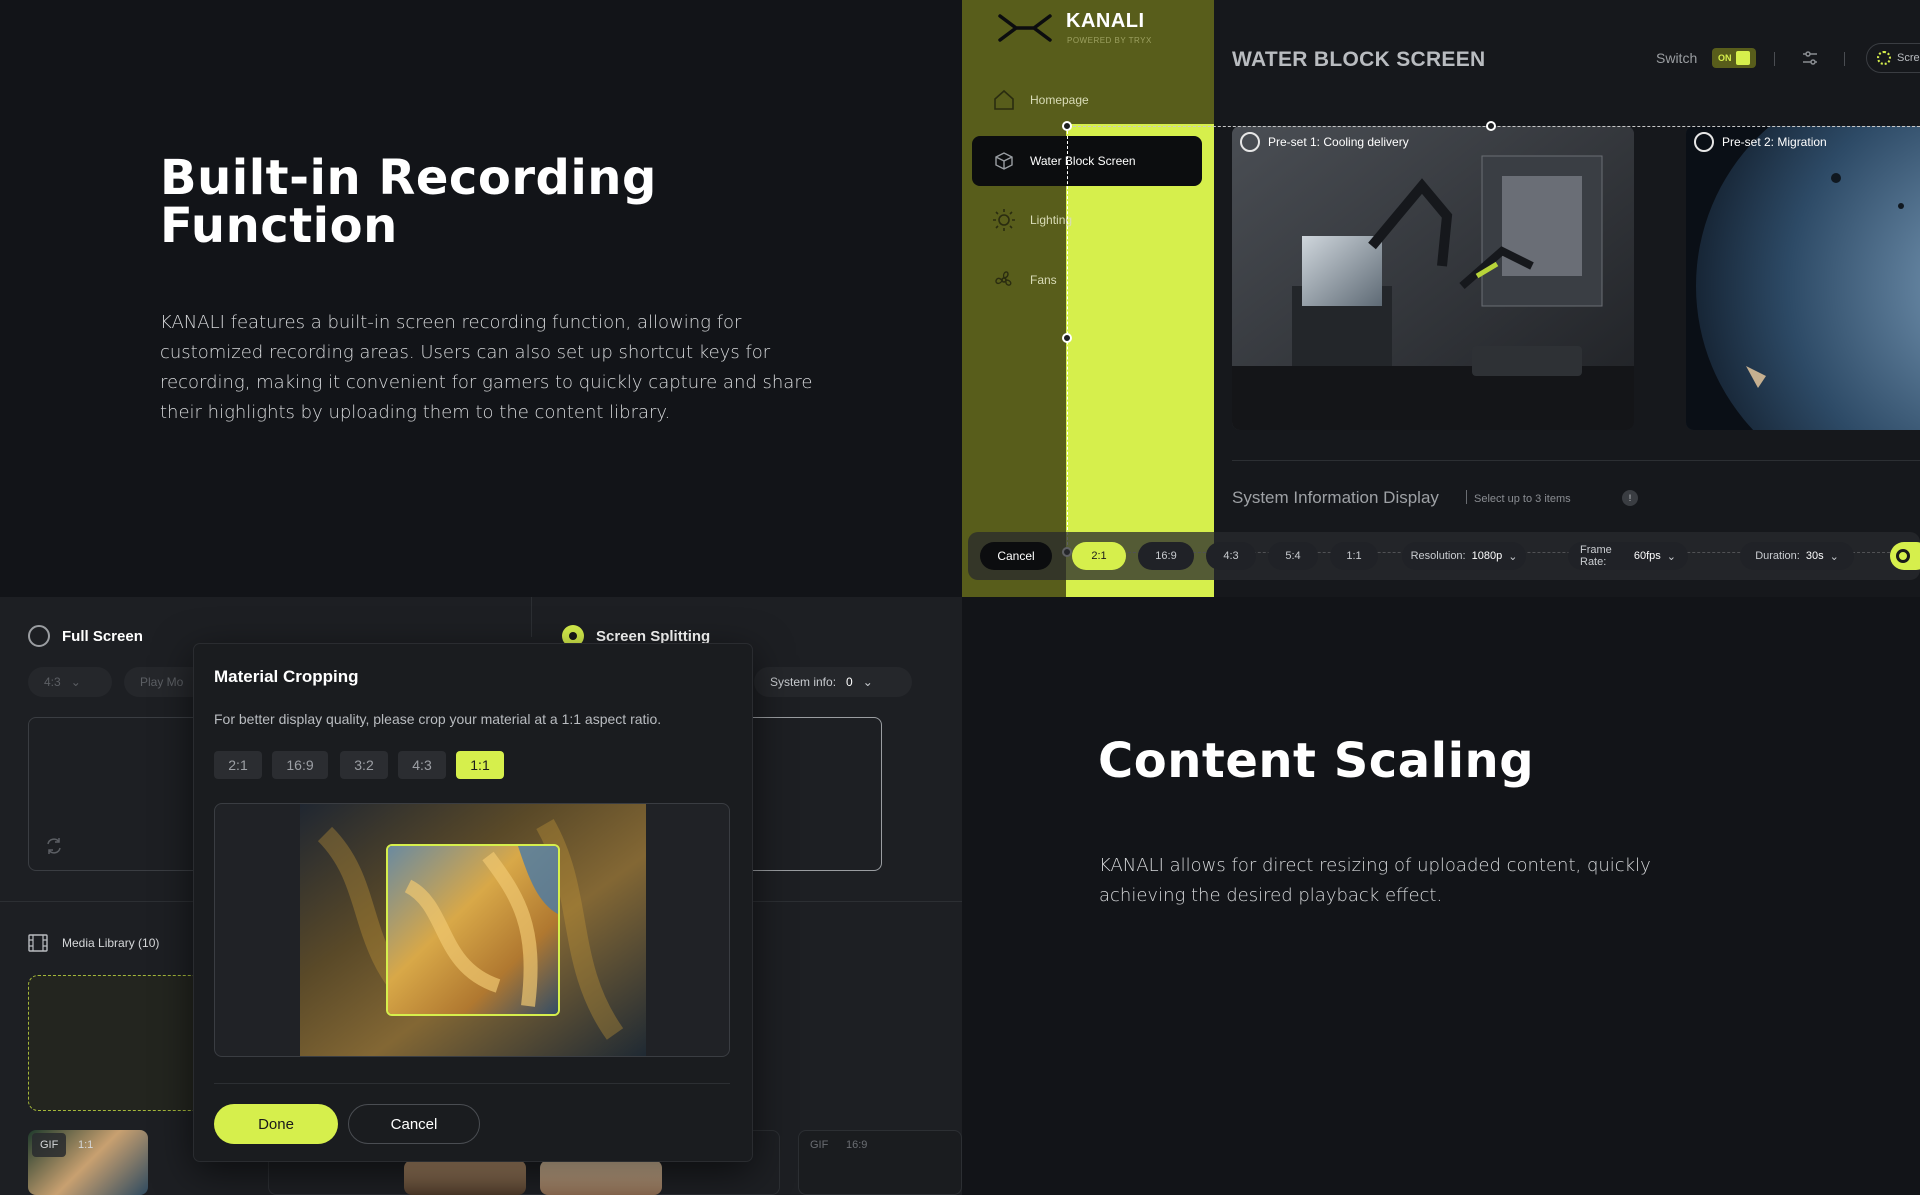 This screenshot has height=1195, width=1920. I want to click on crop-preview-image, so click(473, 930).